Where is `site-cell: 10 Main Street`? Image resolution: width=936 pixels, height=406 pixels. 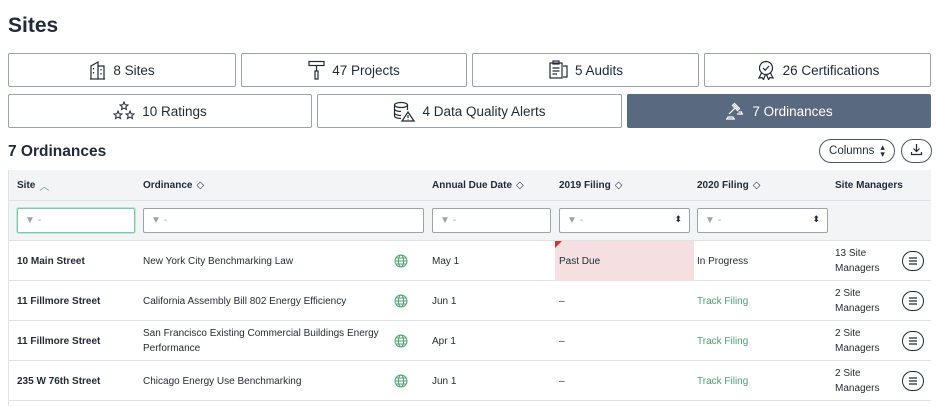
site-cell: 10 Main Street is located at coordinates (51, 261).